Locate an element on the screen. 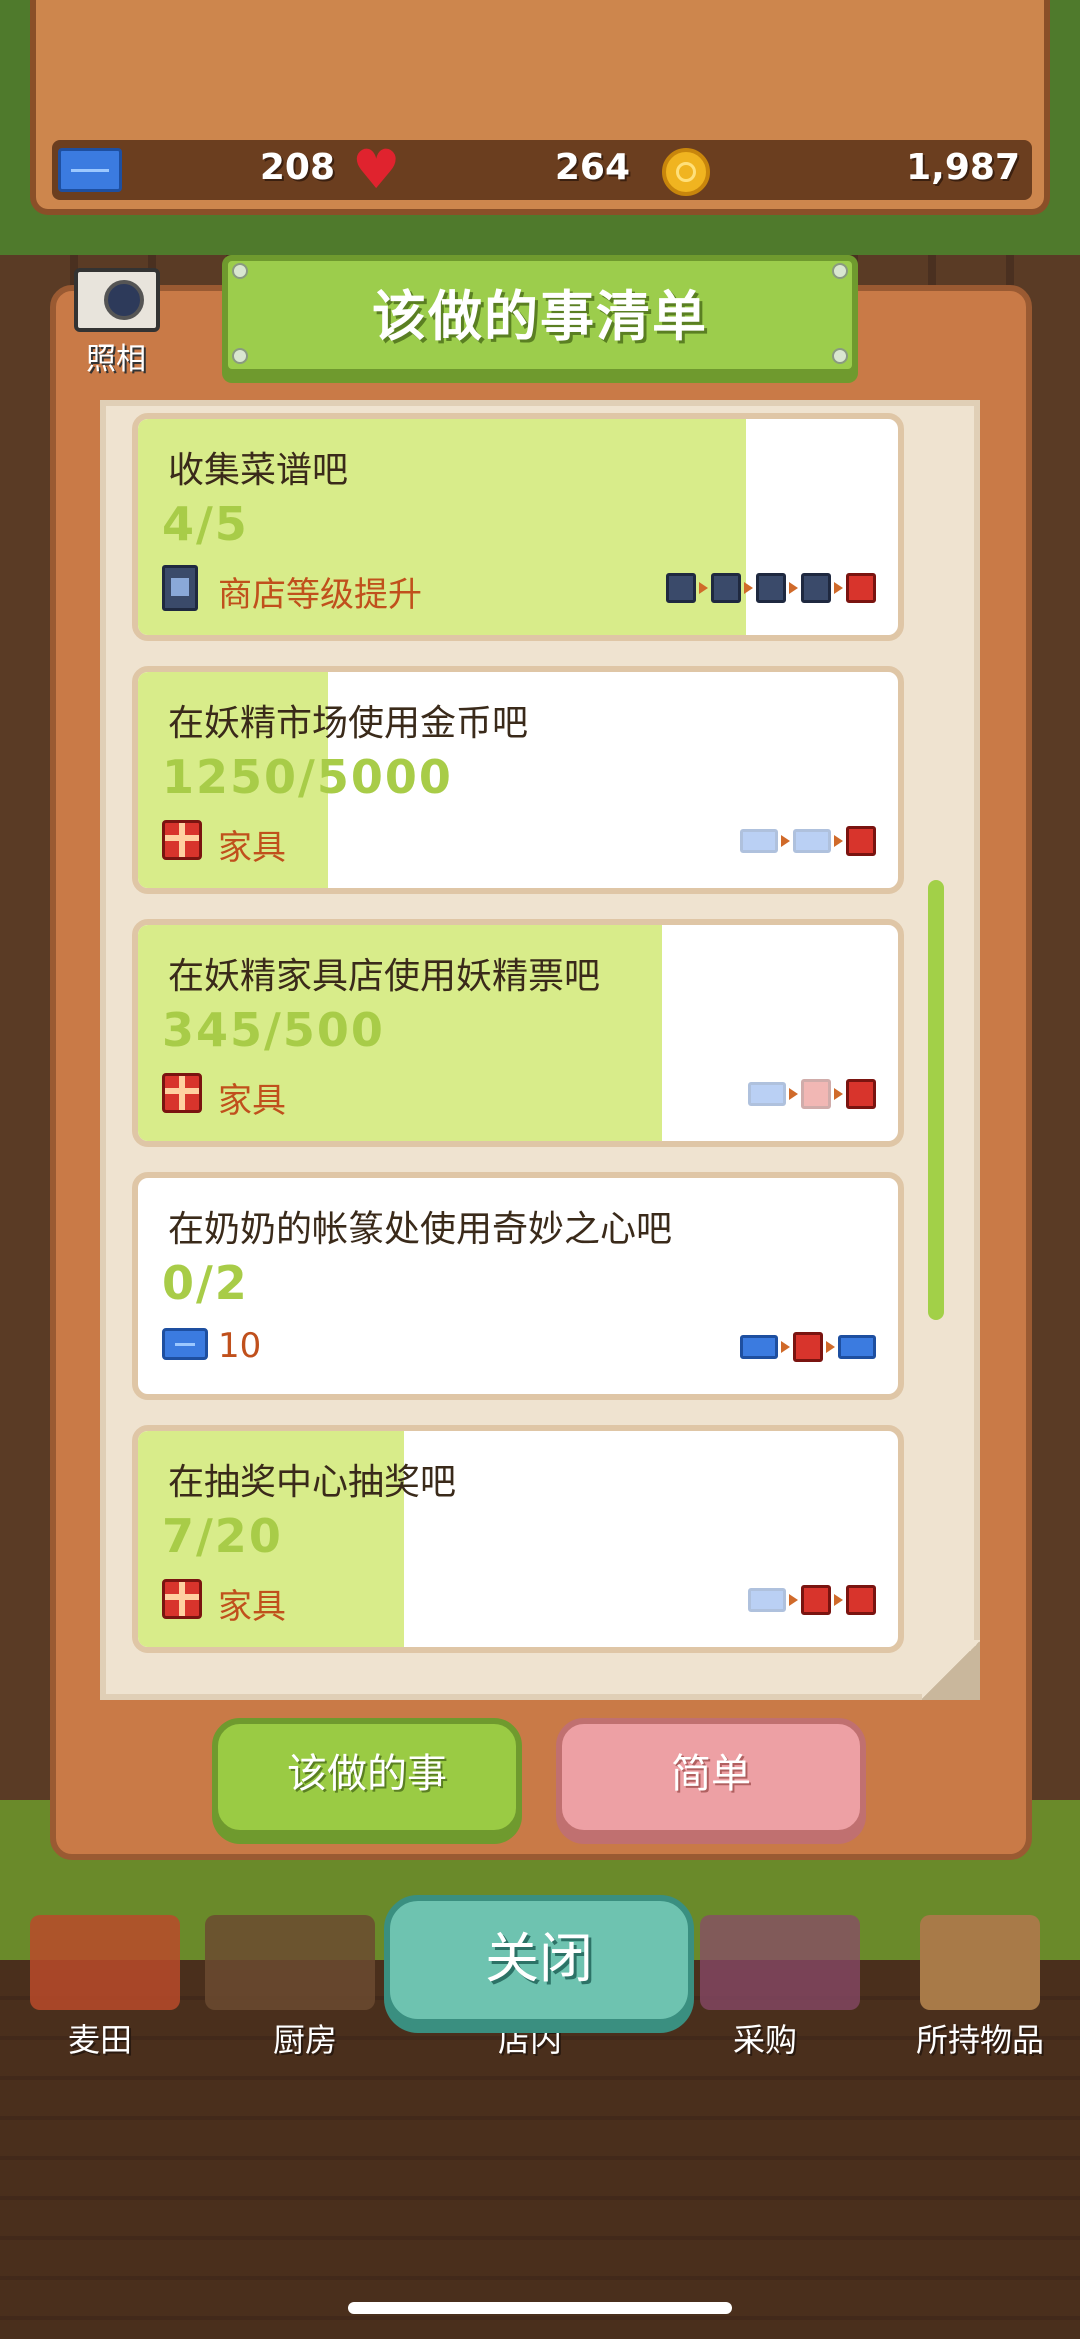 The image size is (1080, 2339). heart-count: 264 is located at coordinates (592, 167).